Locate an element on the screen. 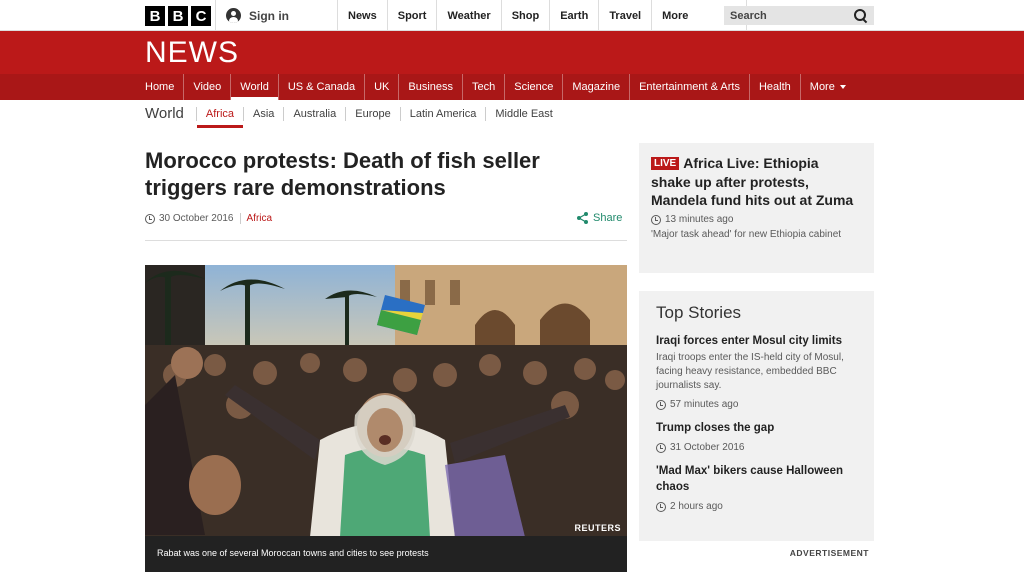  search-icon is located at coordinates (861, 15).